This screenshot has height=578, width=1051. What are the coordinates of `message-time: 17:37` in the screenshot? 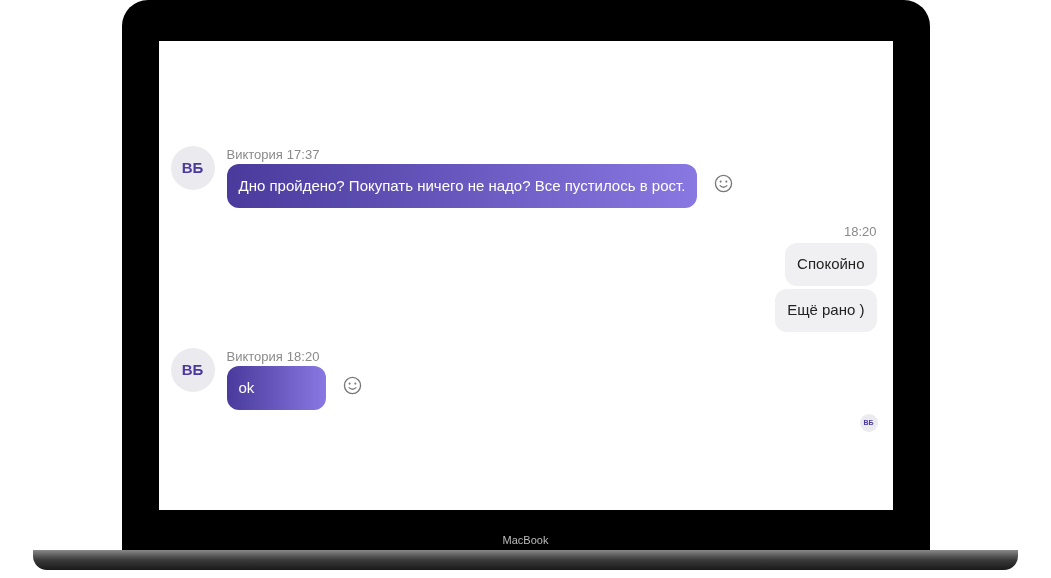 It's located at (303, 155).